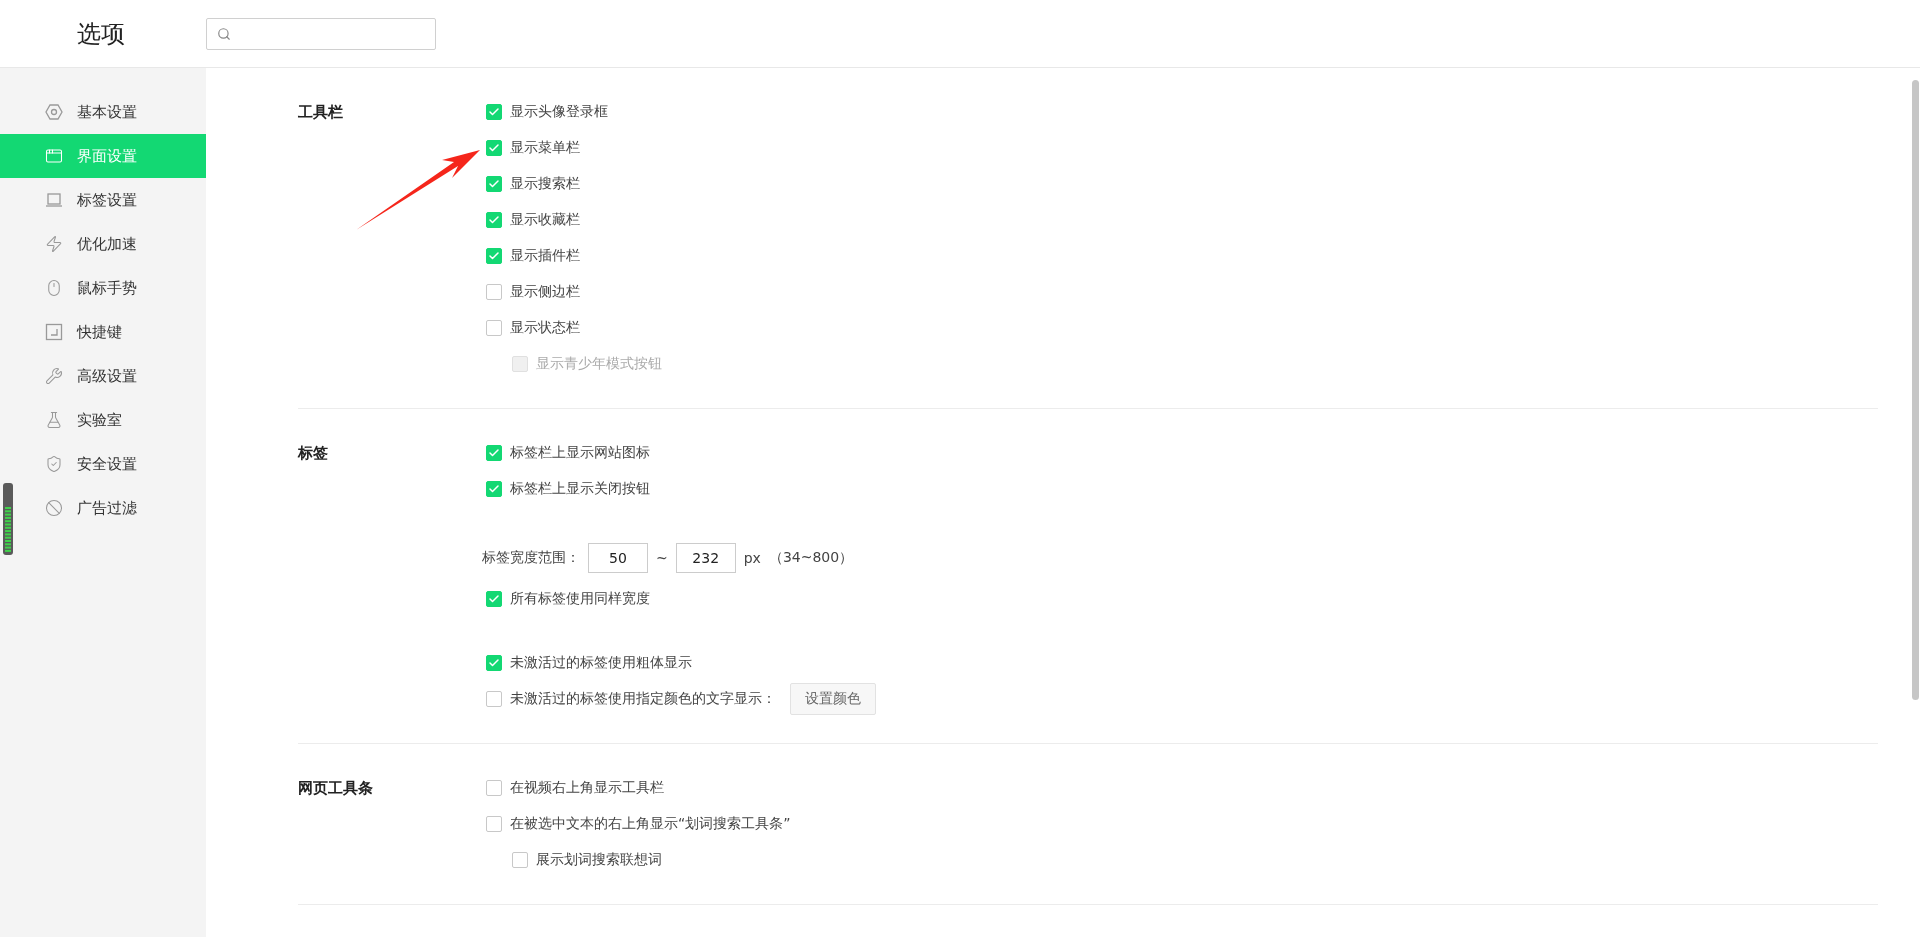  I want to click on option-label: 标签栏上显示关闭按钮, so click(580, 489).